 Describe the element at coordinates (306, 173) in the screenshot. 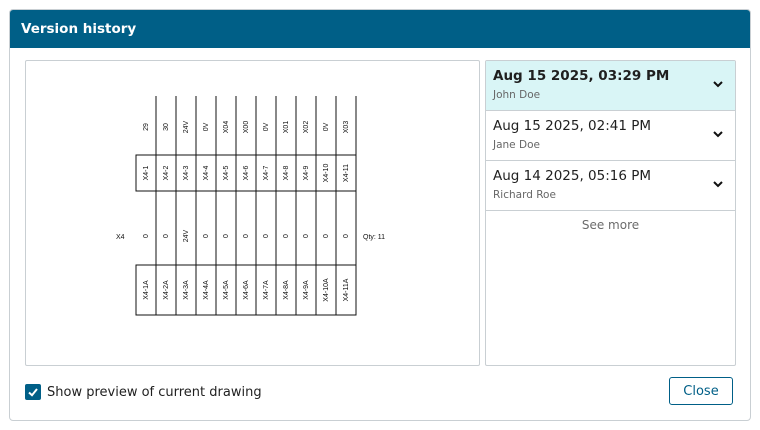

I see `terminal-label: X4-9` at that location.